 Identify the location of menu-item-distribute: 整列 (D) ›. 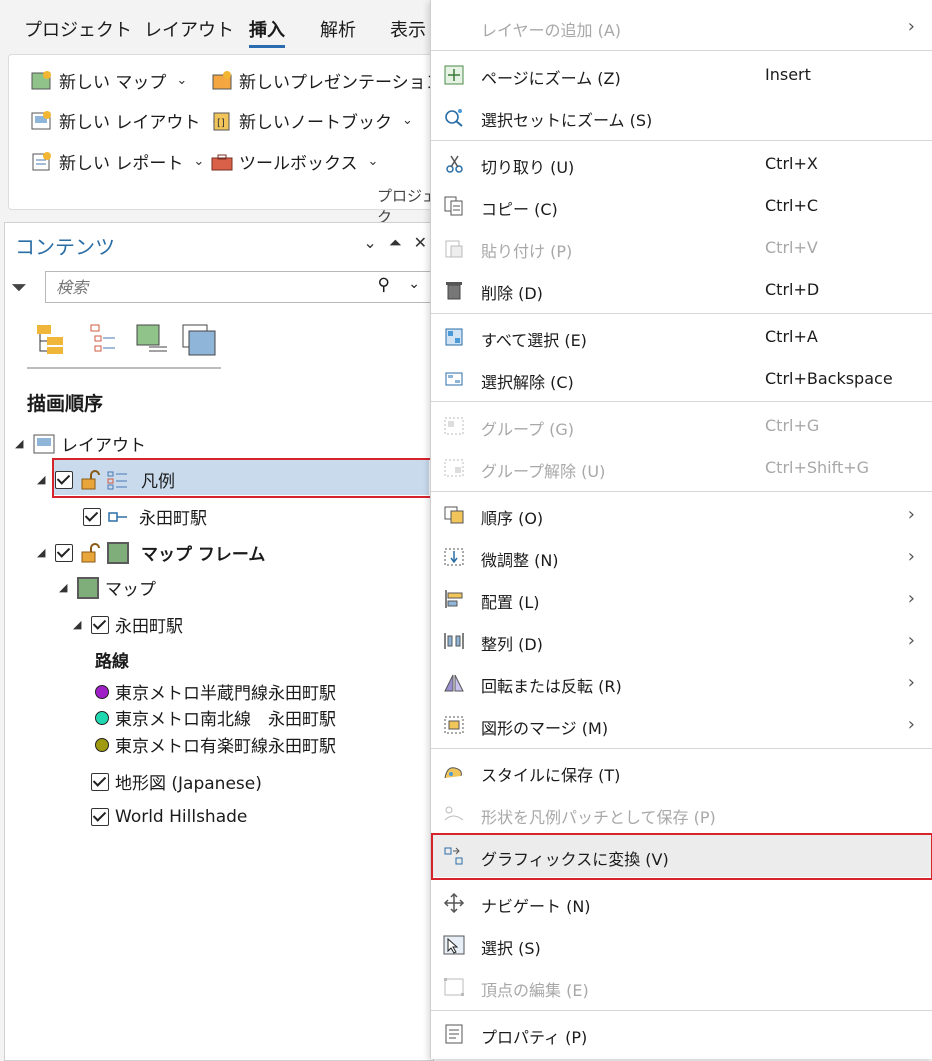
(681, 641).